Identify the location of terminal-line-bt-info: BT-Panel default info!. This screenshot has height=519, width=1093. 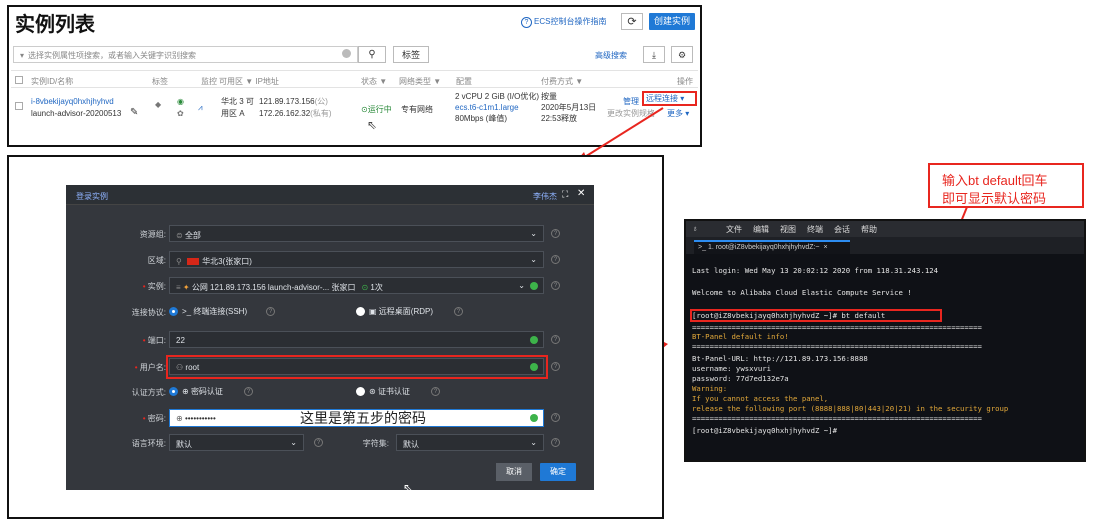
(740, 336).